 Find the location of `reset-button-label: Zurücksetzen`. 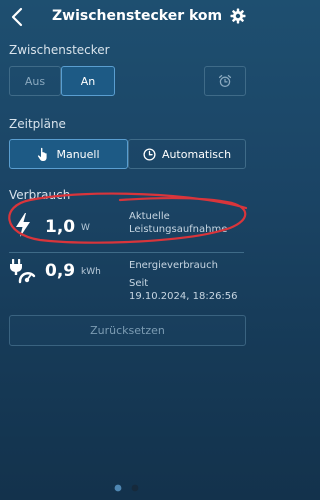

reset-button-label: Zurücksetzen is located at coordinates (127, 330).